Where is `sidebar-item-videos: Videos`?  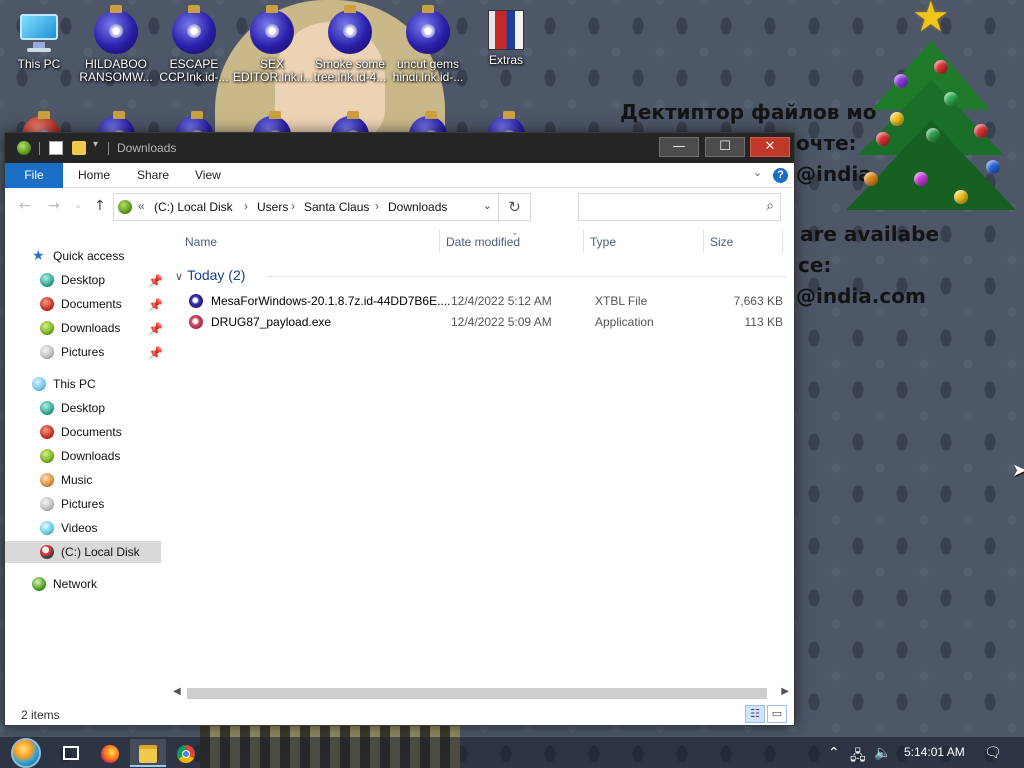 sidebar-item-videos: Videos is located at coordinates (83, 528).